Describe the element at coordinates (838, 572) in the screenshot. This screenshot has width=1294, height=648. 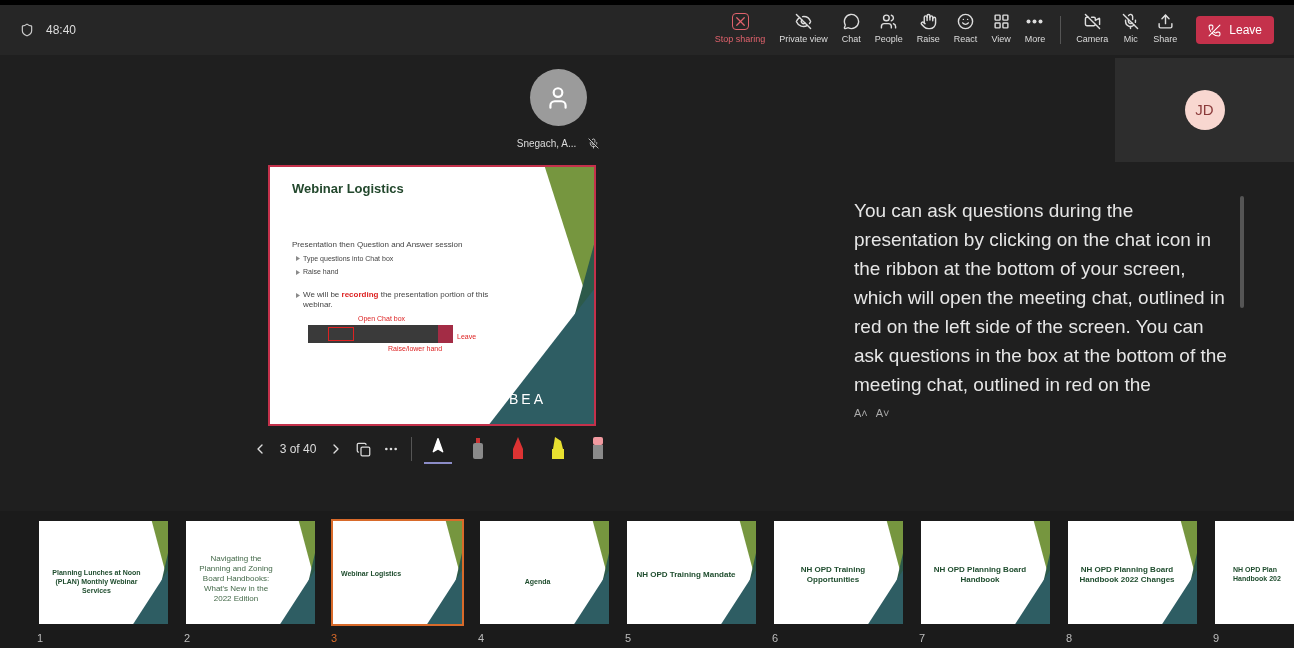
I see `slide-thumbnail: NH OPD Training Opportunities` at that location.